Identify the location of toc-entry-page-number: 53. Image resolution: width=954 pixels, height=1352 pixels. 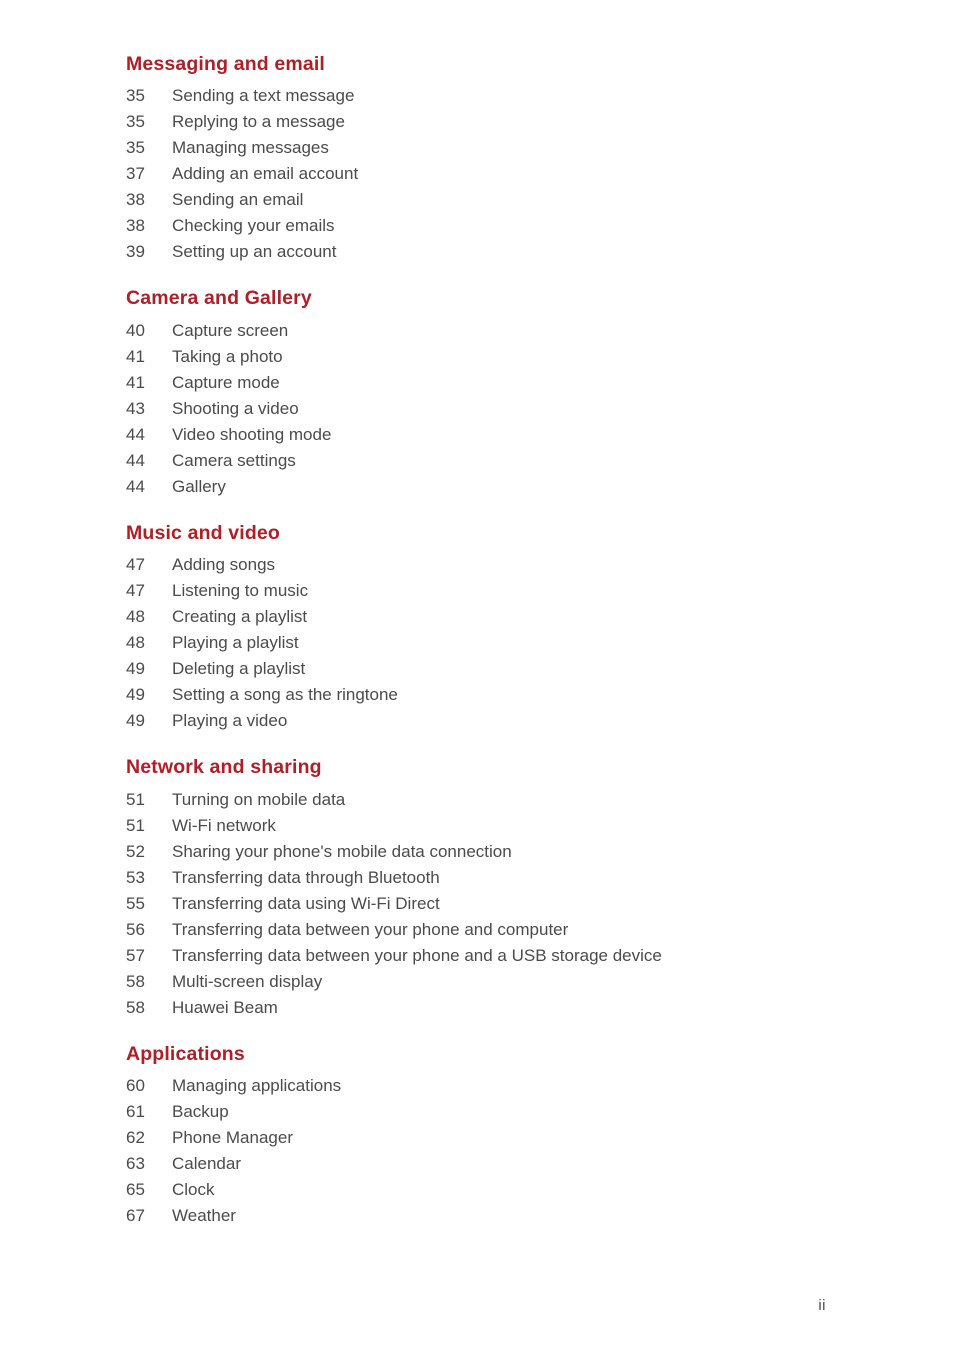
(135, 877).